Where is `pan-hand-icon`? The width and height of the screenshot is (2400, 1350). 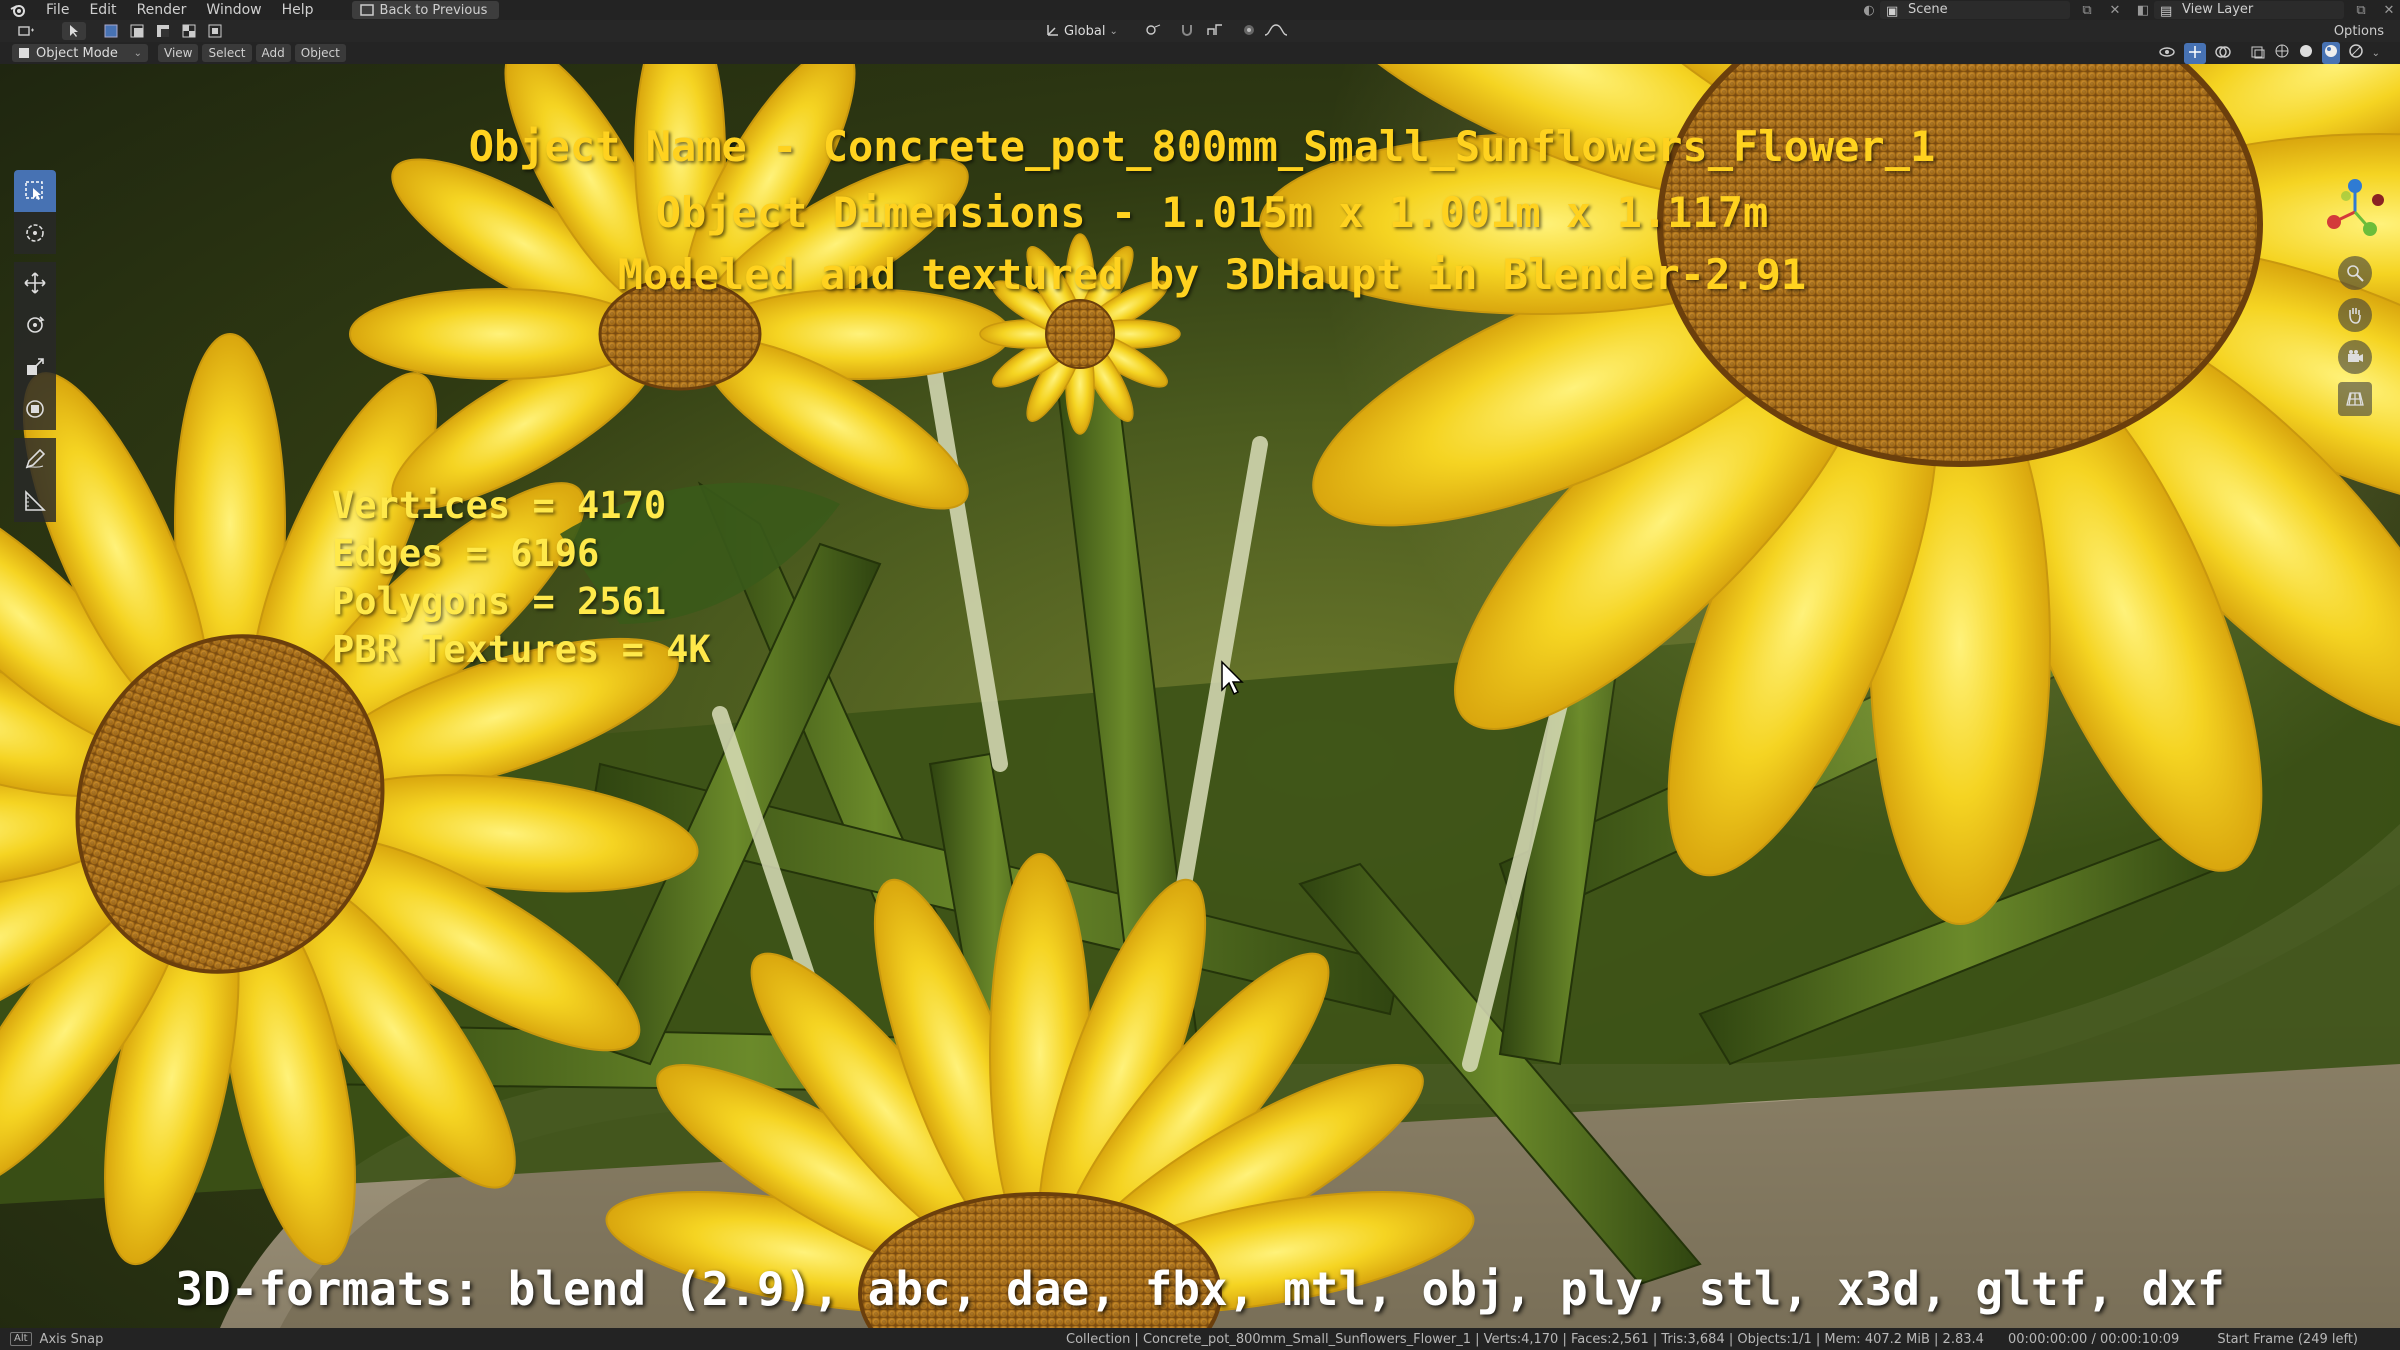 pan-hand-icon is located at coordinates (2355, 315).